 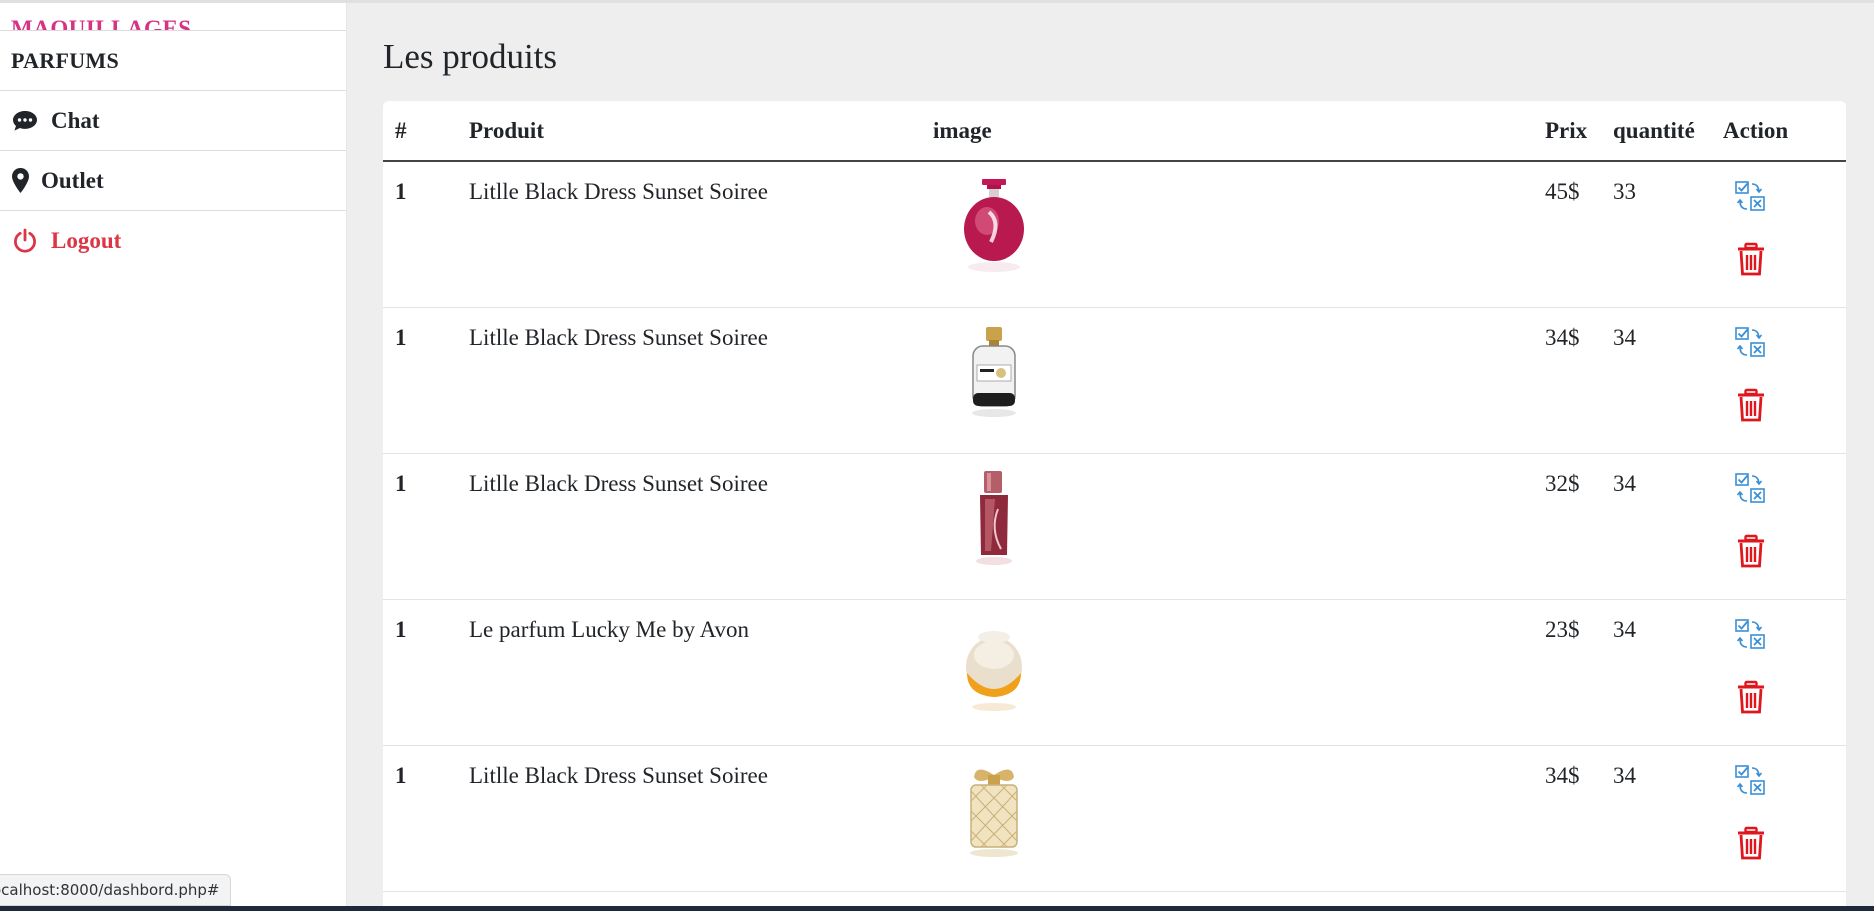 What do you see at coordinates (1656, 234) in the screenshot?
I see `cell-quantite: 33` at bounding box center [1656, 234].